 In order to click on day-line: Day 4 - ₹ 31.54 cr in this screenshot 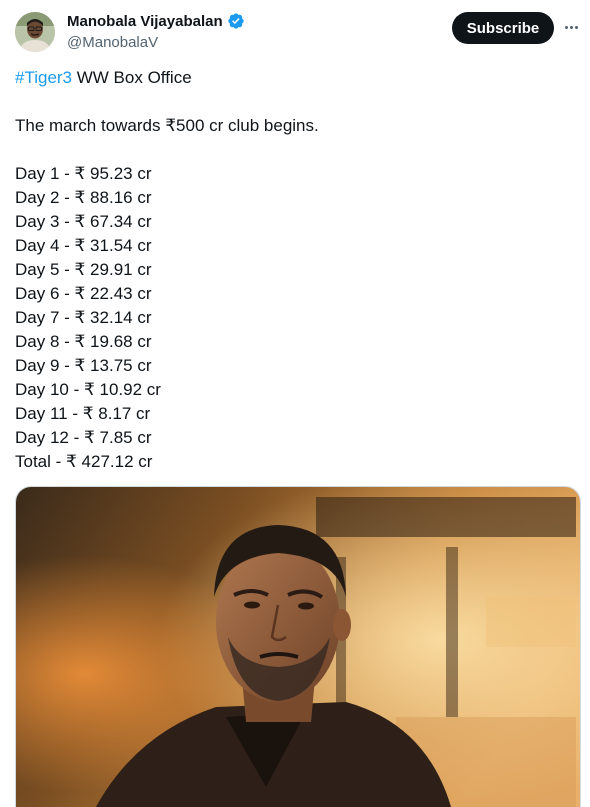, I will do `click(83, 245)`.